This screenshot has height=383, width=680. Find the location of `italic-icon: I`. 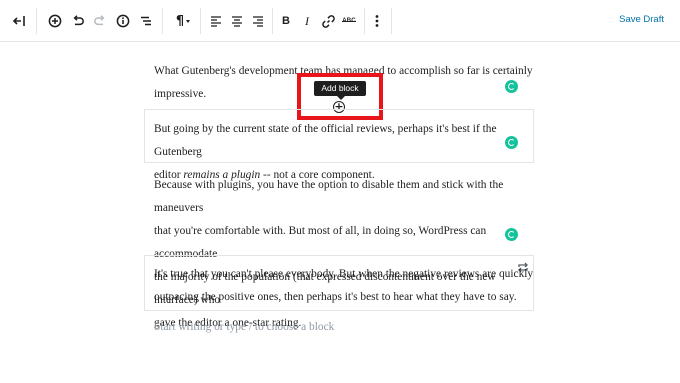

italic-icon: I is located at coordinates (307, 21).